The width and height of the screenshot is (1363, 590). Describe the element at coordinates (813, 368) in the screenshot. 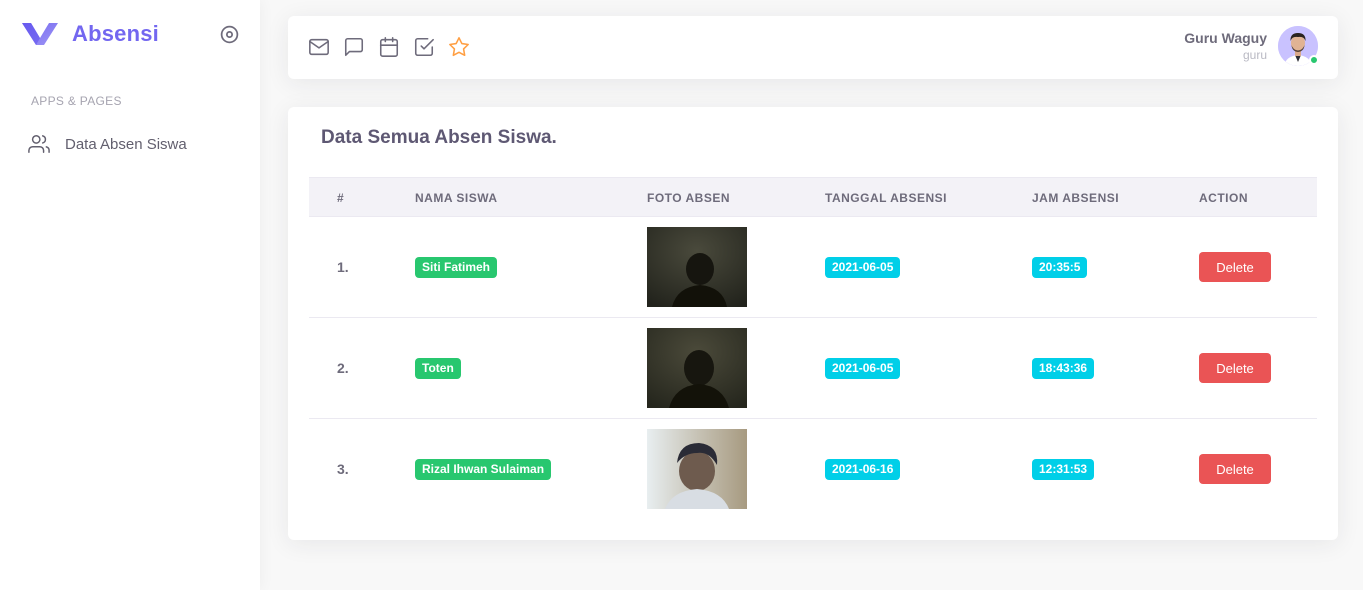

I see `table-row: 2. Toten 2021-06-05 18:43:36 Delete` at that location.